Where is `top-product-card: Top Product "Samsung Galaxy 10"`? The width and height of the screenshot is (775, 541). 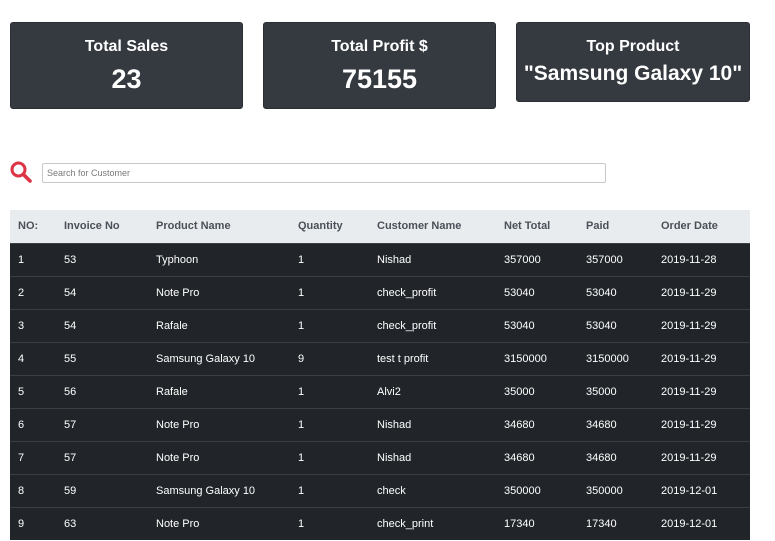
top-product-card: Top Product "Samsung Galaxy 10" is located at coordinates (633, 62).